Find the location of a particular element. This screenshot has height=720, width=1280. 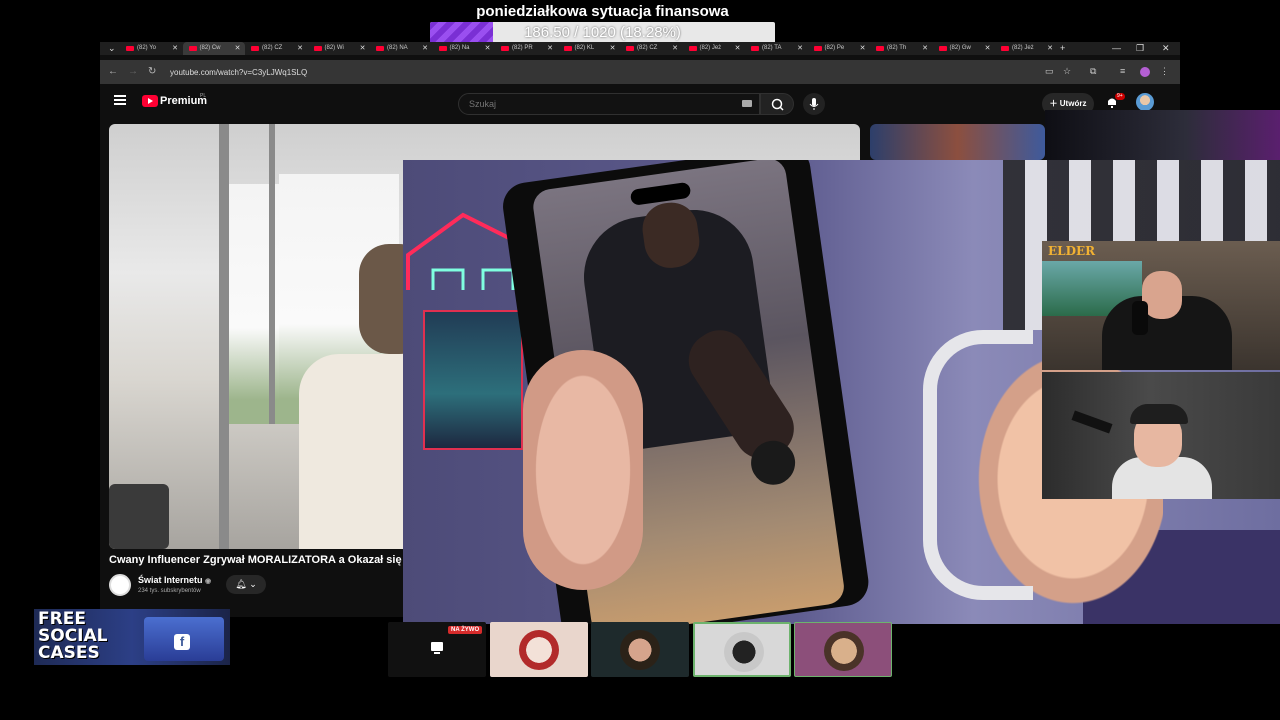

tab-groups-icon: ≡ is located at coordinates (1122, 71).